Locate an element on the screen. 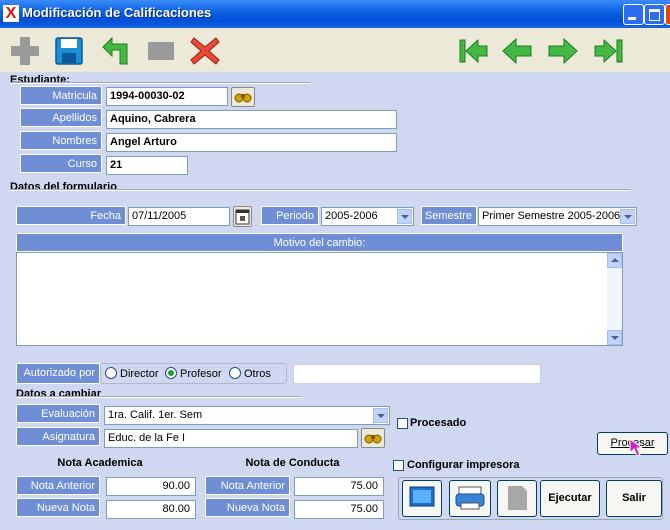  cond-anterior-label: Nota Anterior is located at coordinates (247, 485).